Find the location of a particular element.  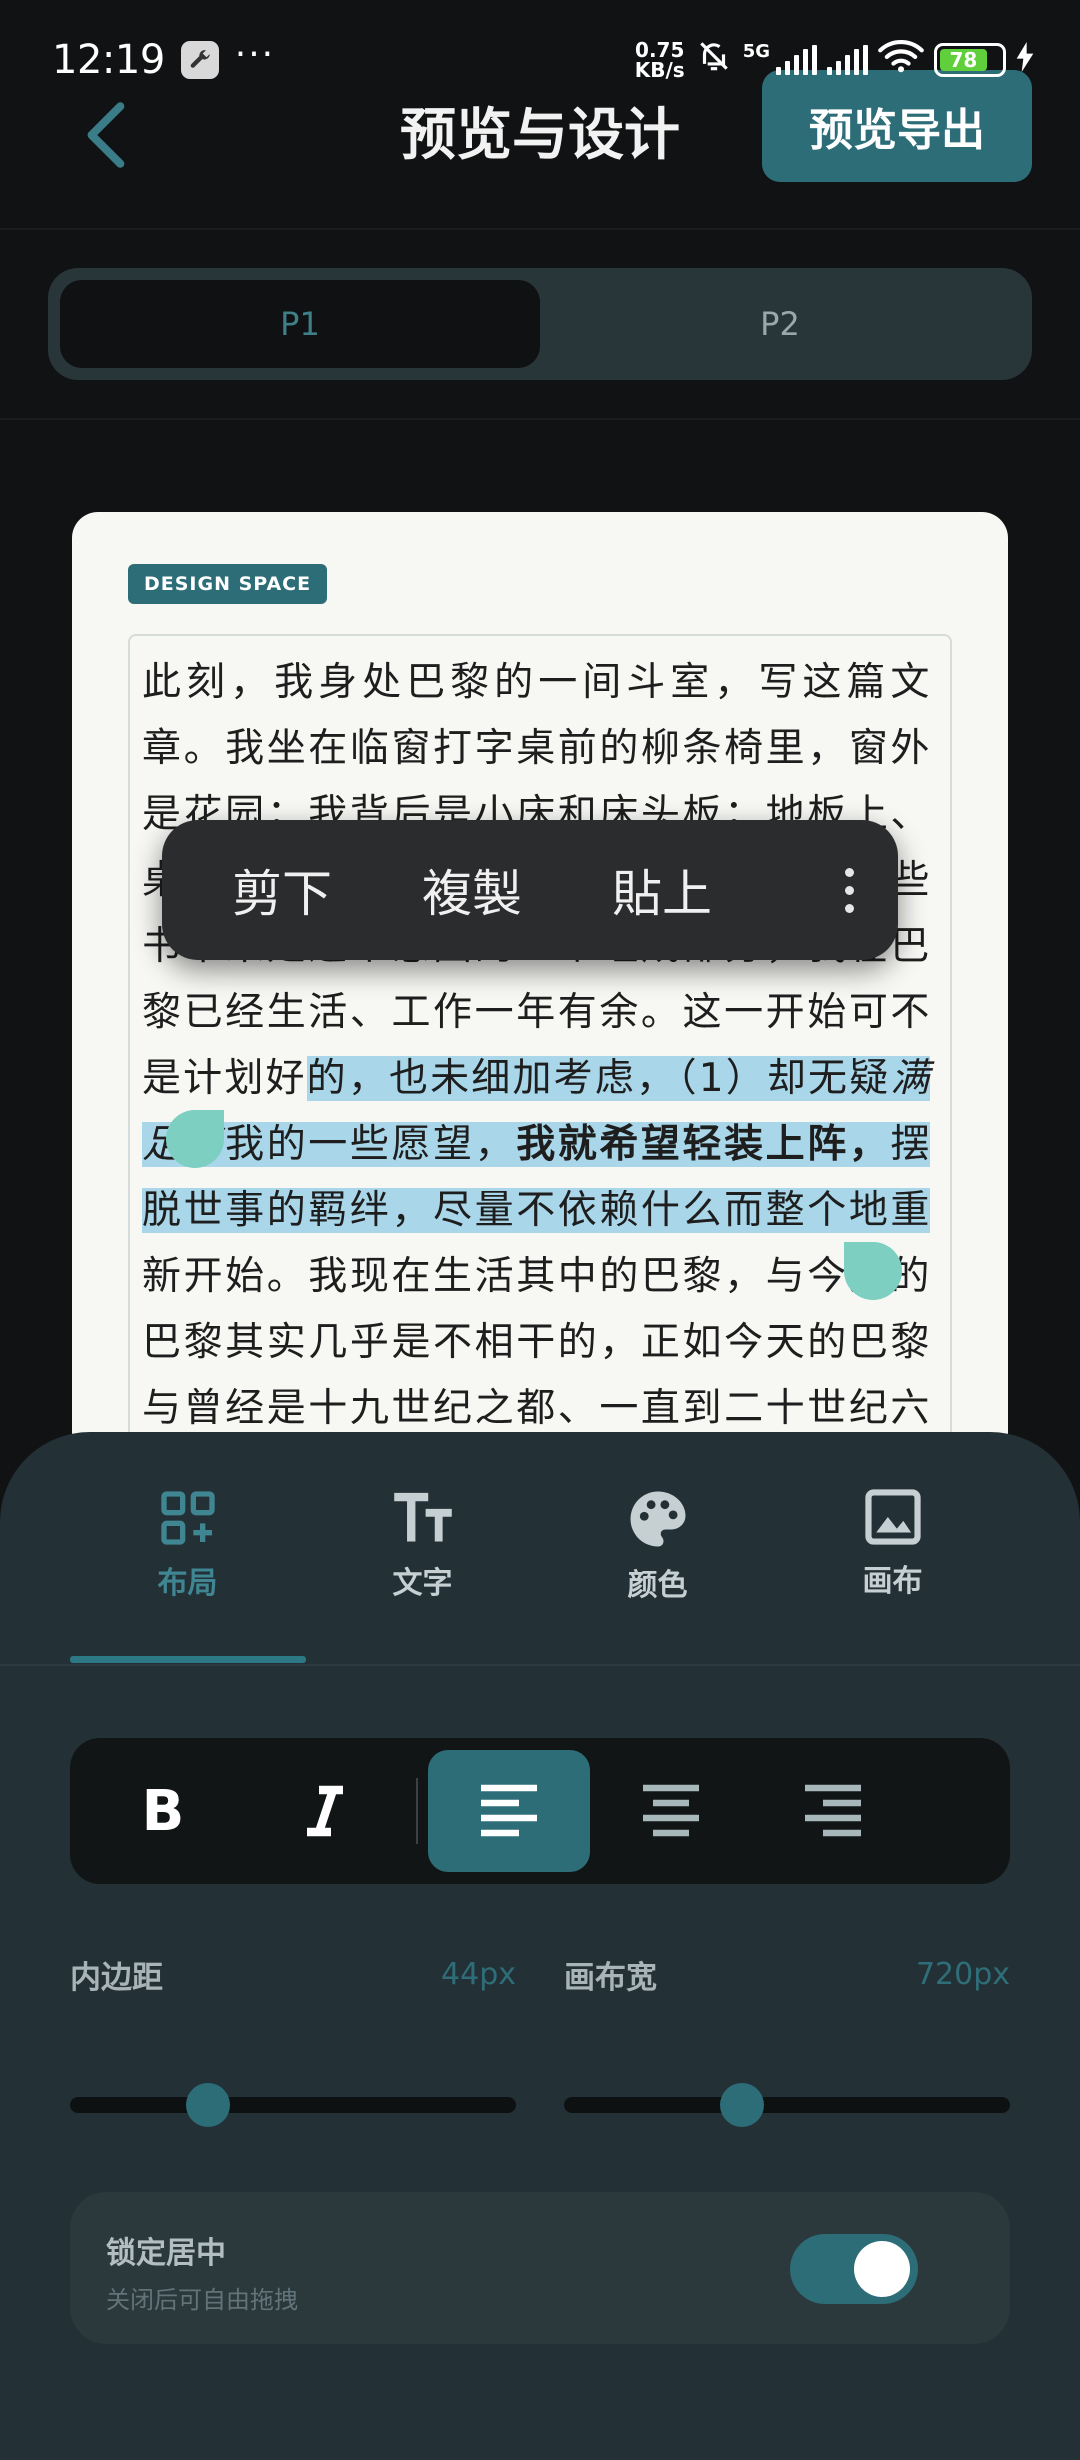

canvas-width-slider-thumb is located at coordinates (742, 2105).